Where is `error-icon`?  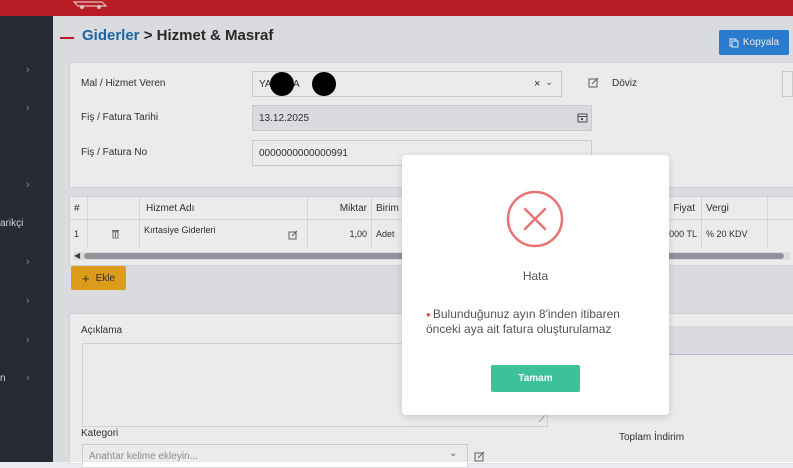 error-icon is located at coordinates (535, 219).